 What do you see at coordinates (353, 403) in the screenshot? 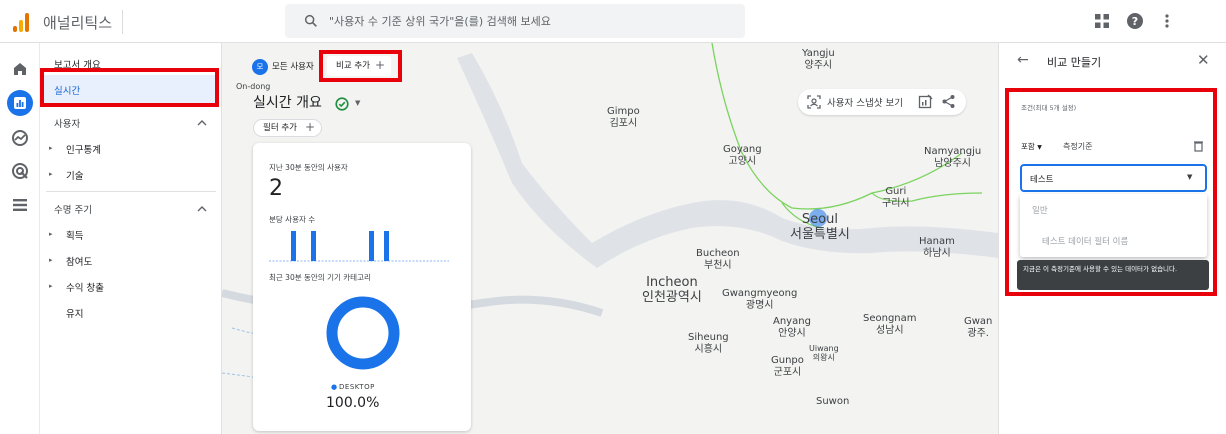
I see `legend-value: 100.0%` at bounding box center [353, 403].